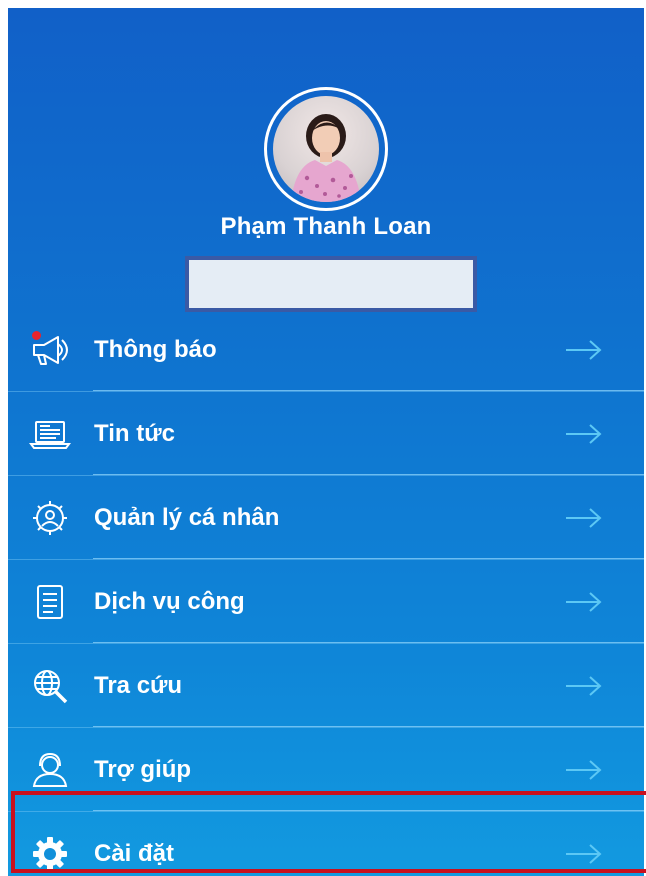  Describe the element at coordinates (143, 769) in the screenshot. I see `menu-item-label: Trợ giúp` at that location.